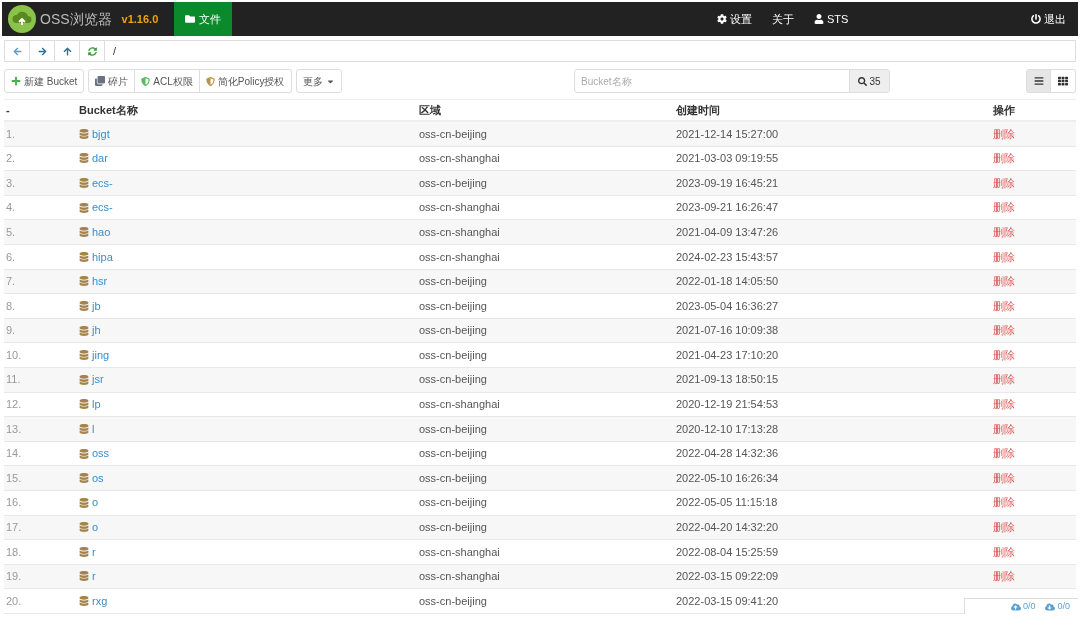 The image size is (1080, 632). What do you see at coordinates (44, 81) in the screenshot?
I see `new-bucket-button: 新建 Bucket` at bounding box center [44, 81].